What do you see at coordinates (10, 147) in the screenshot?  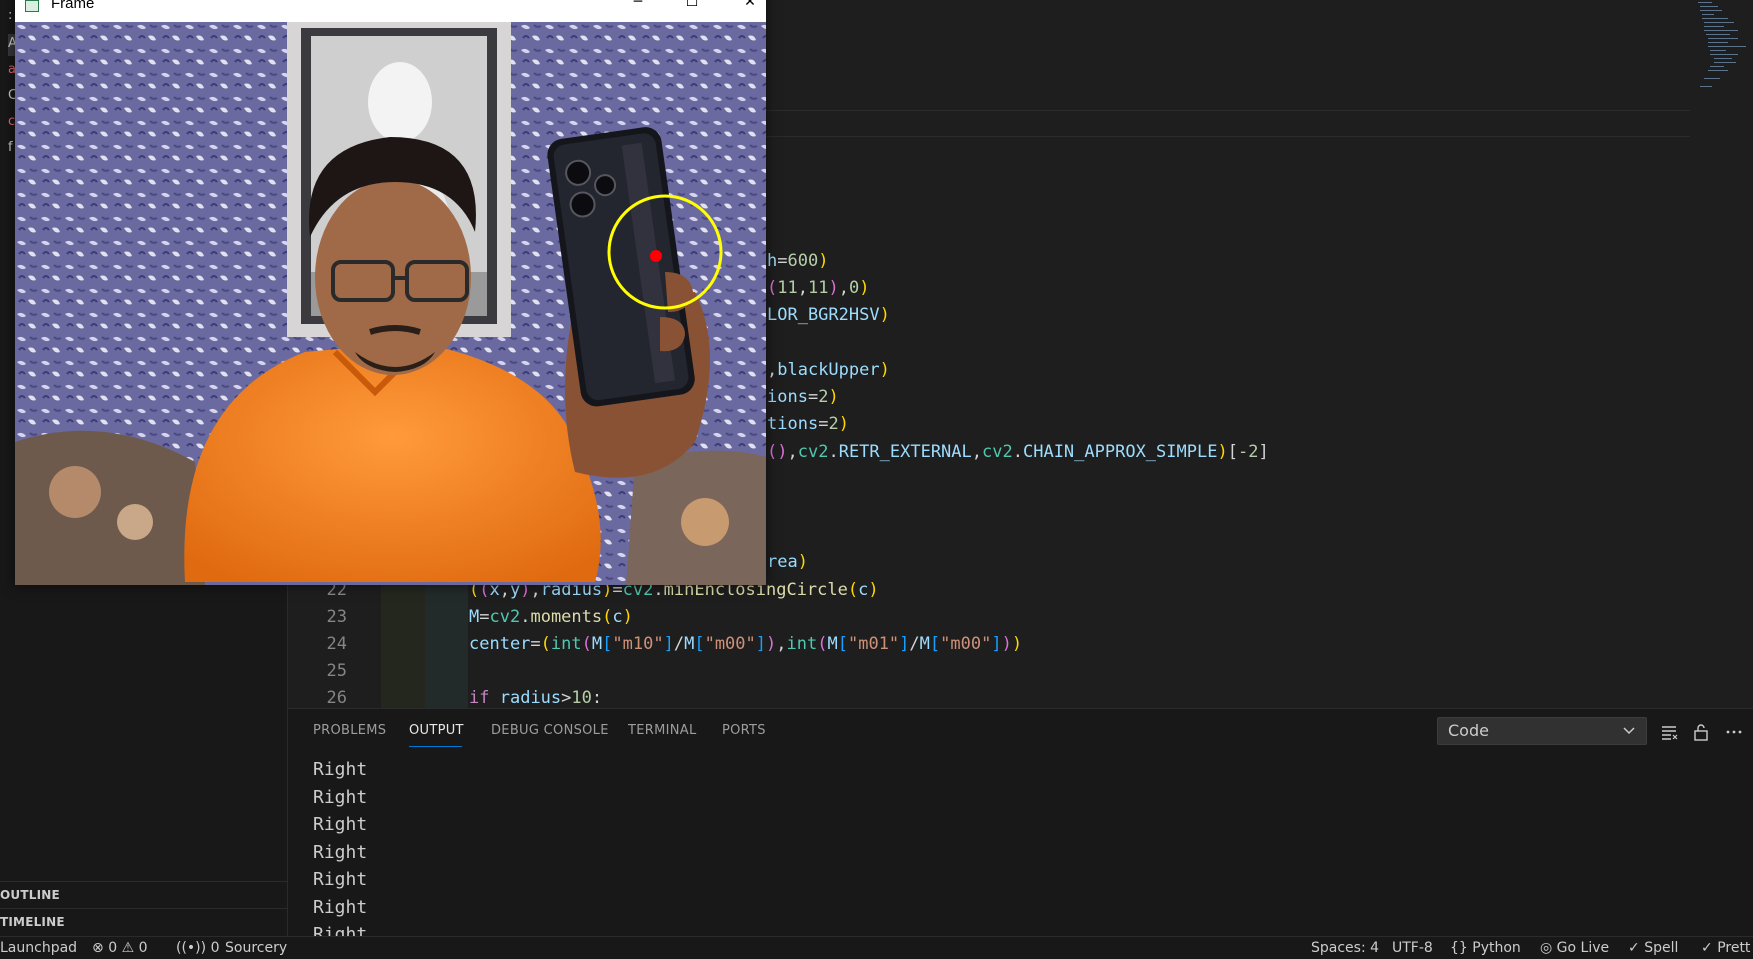 I see `sidebar-partial-item: f` at bounding box center [10, 147].